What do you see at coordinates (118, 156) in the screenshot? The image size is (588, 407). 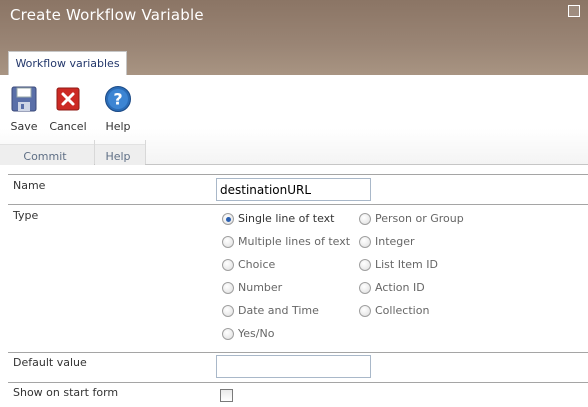 I see `help-group-label: Help` at bounding box center [118, 156].